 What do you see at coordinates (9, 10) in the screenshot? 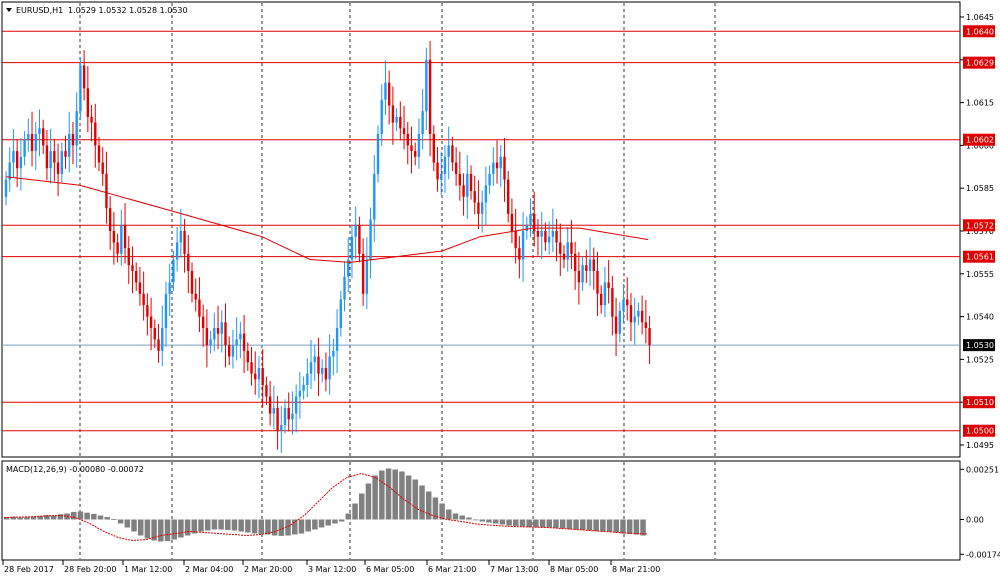
I see `triangle-down-icon` at bounding box center [9, 10].